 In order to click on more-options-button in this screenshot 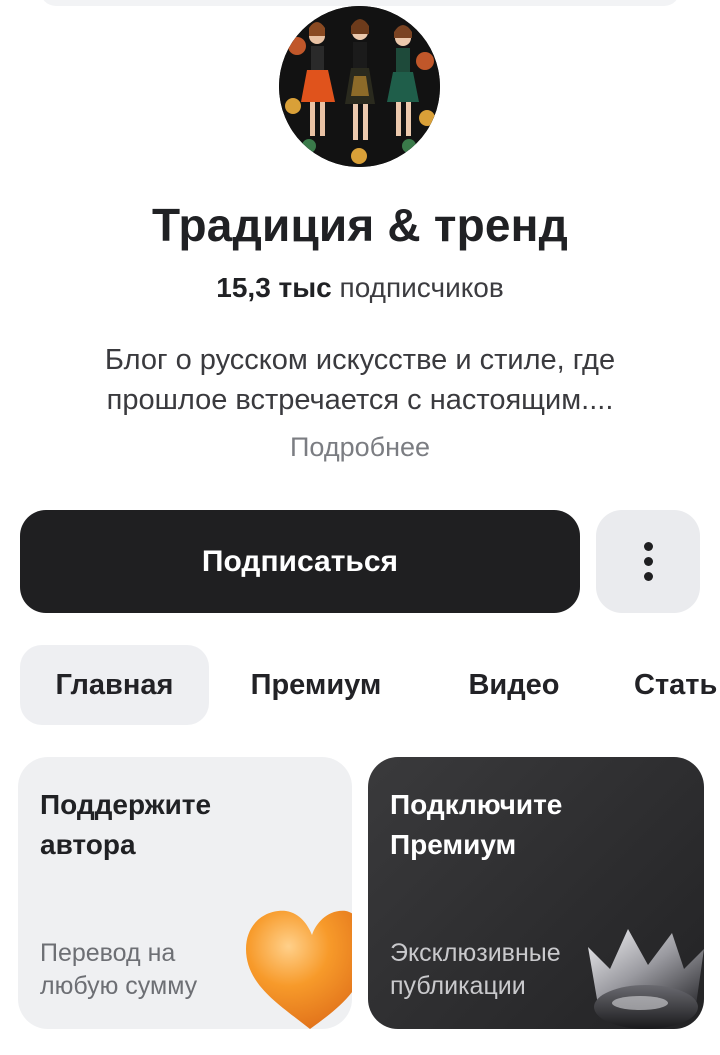, I will do `click(648, 561)`.